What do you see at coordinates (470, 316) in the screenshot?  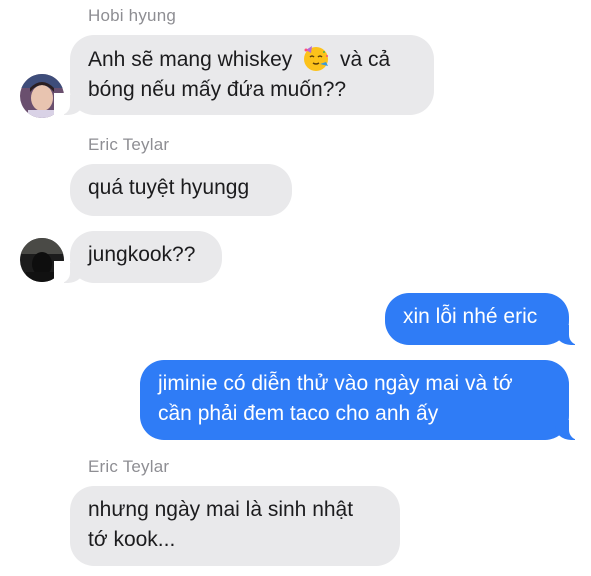 I see `message-line: xin lỗi nhé eric` at bounding box center [470, 316].